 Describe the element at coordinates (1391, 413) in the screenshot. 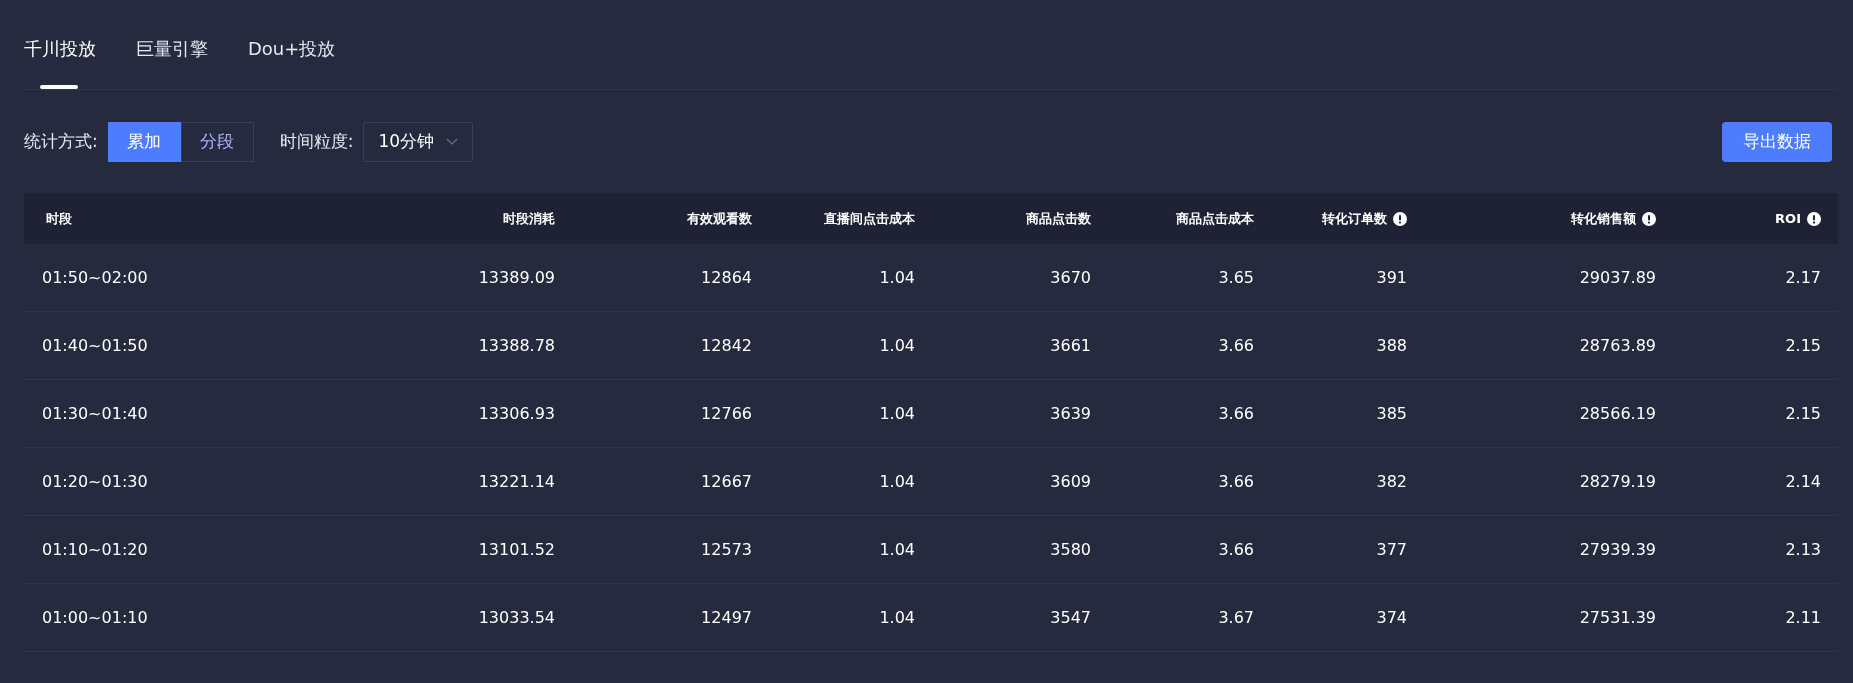

I see `table-cell: 385` at that location.